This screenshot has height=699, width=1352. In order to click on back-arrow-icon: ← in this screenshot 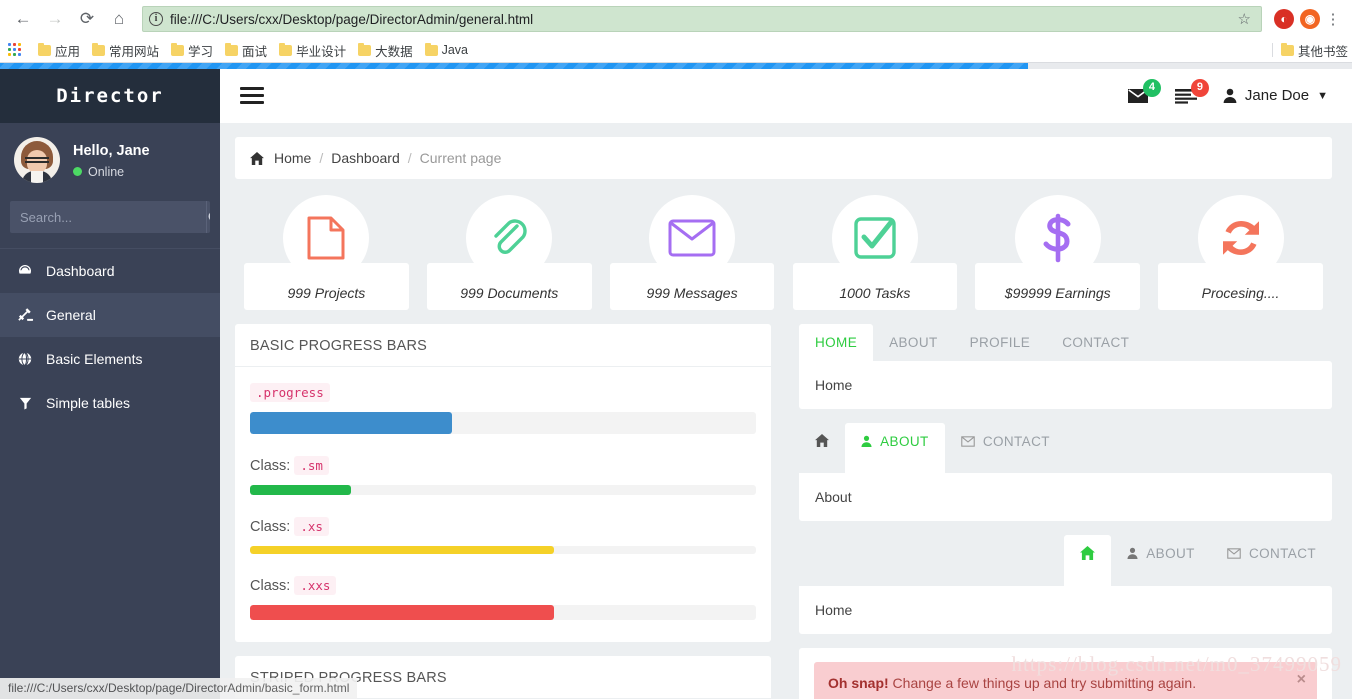, I will do `click(23, 19)`.